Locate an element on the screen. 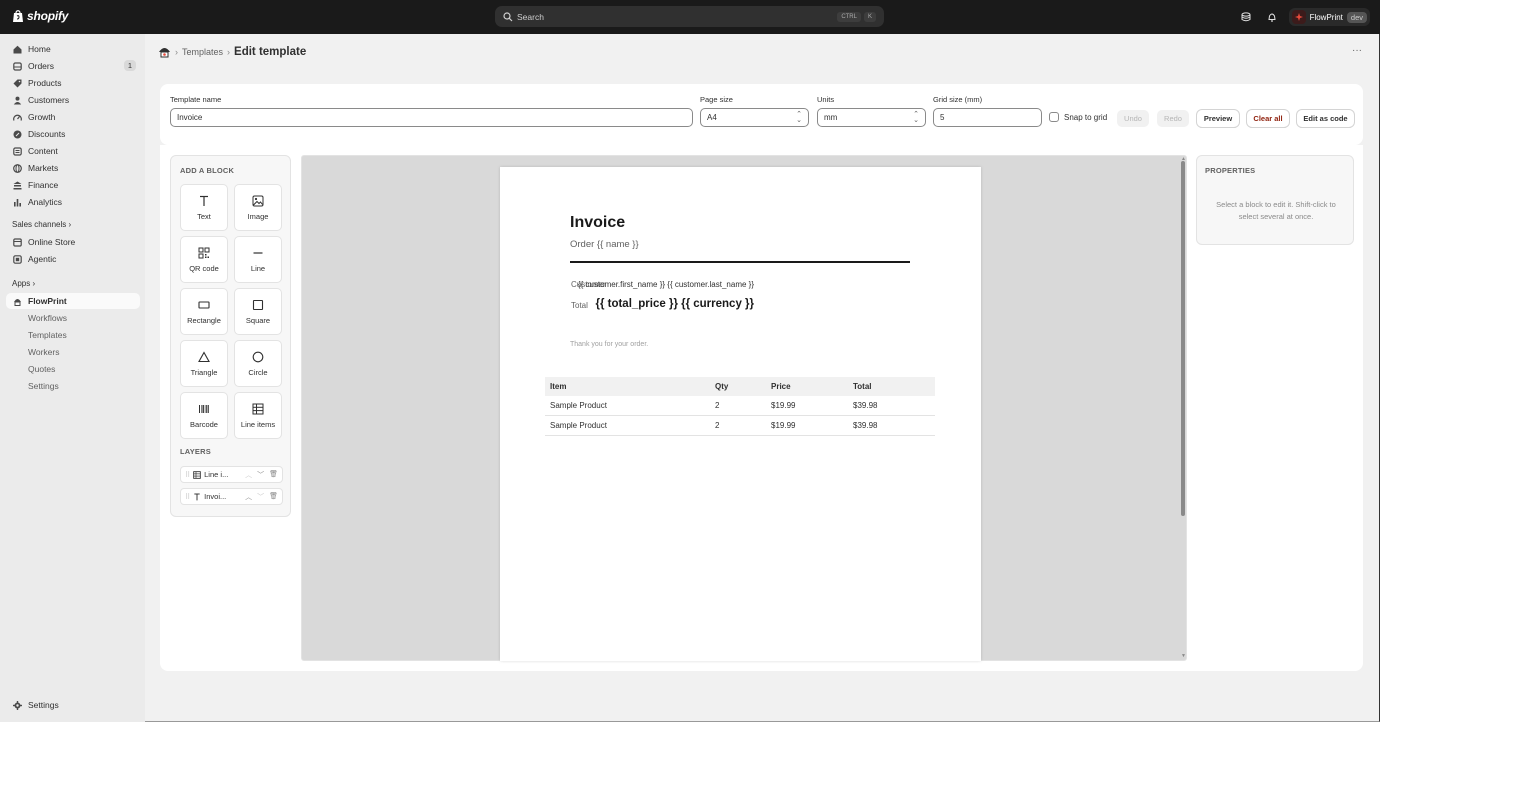 The width and height of the screenshot is (1533, 801). more-actions-button: ··· is located at coordinates (1357, 50).